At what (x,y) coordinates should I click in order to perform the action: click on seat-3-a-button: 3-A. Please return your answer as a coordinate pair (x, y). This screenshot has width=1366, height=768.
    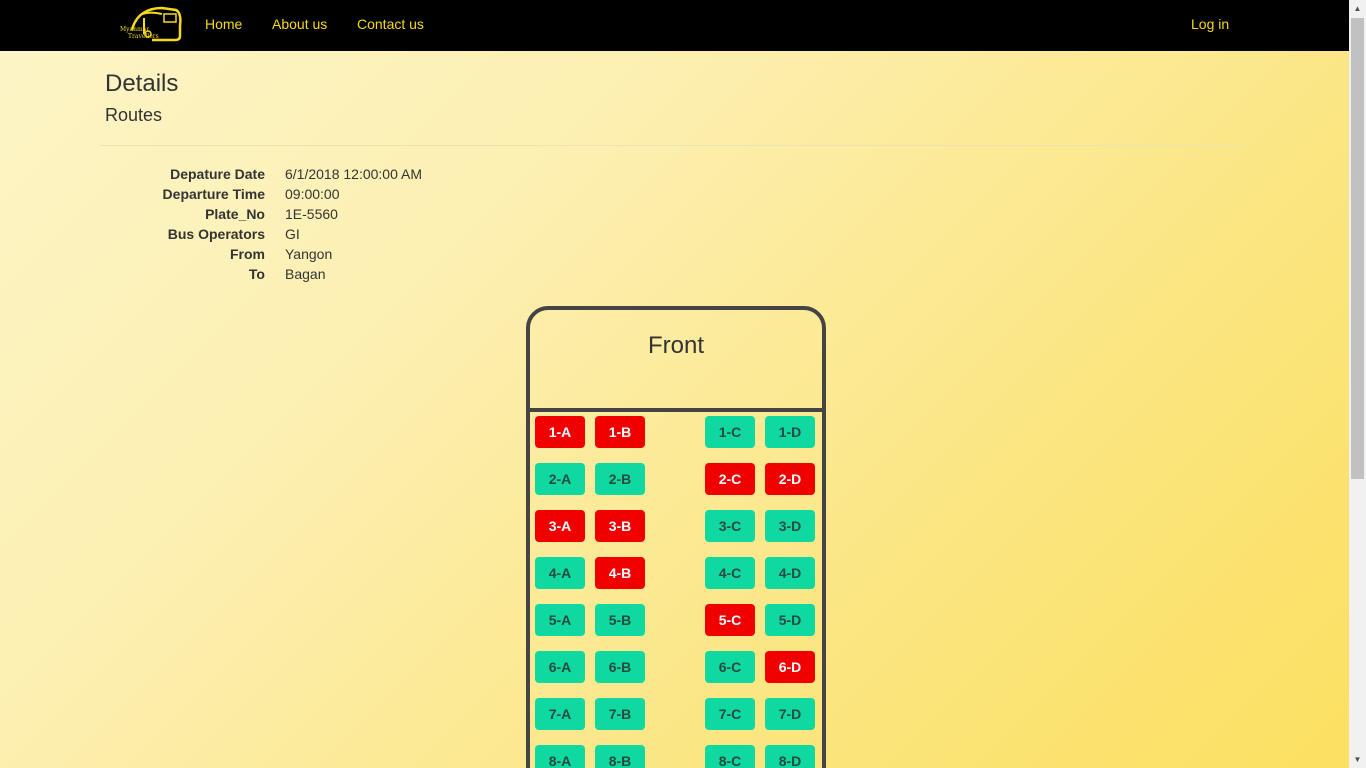
    Looking at the image, I should click on (560, 526).